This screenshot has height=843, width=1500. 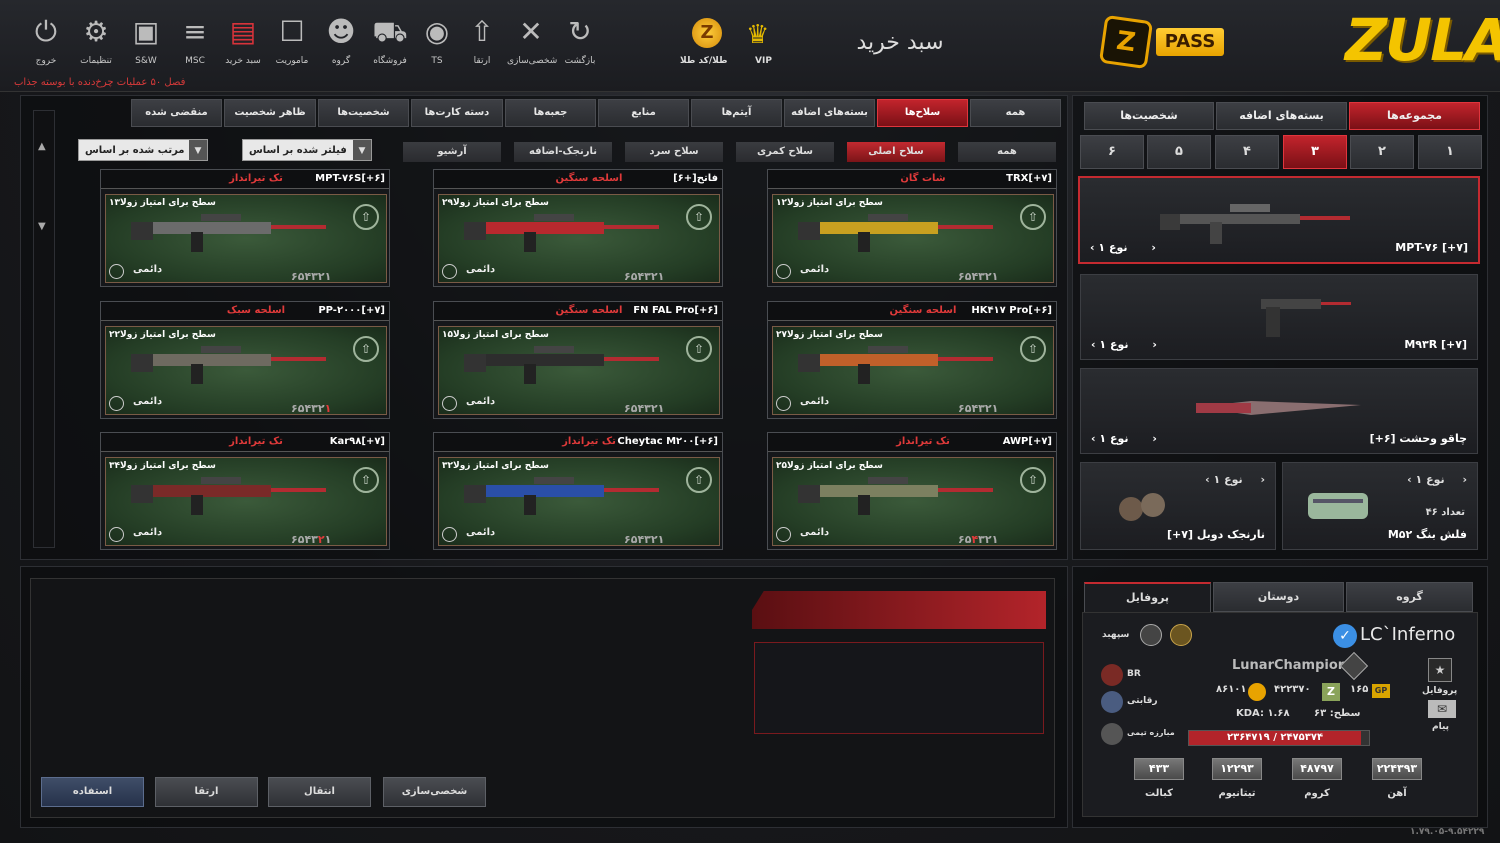 What do you see at coordinates (481, 401) in the screenshot?
I see `duration-label: دائمی` at bounding box center [481, 401].